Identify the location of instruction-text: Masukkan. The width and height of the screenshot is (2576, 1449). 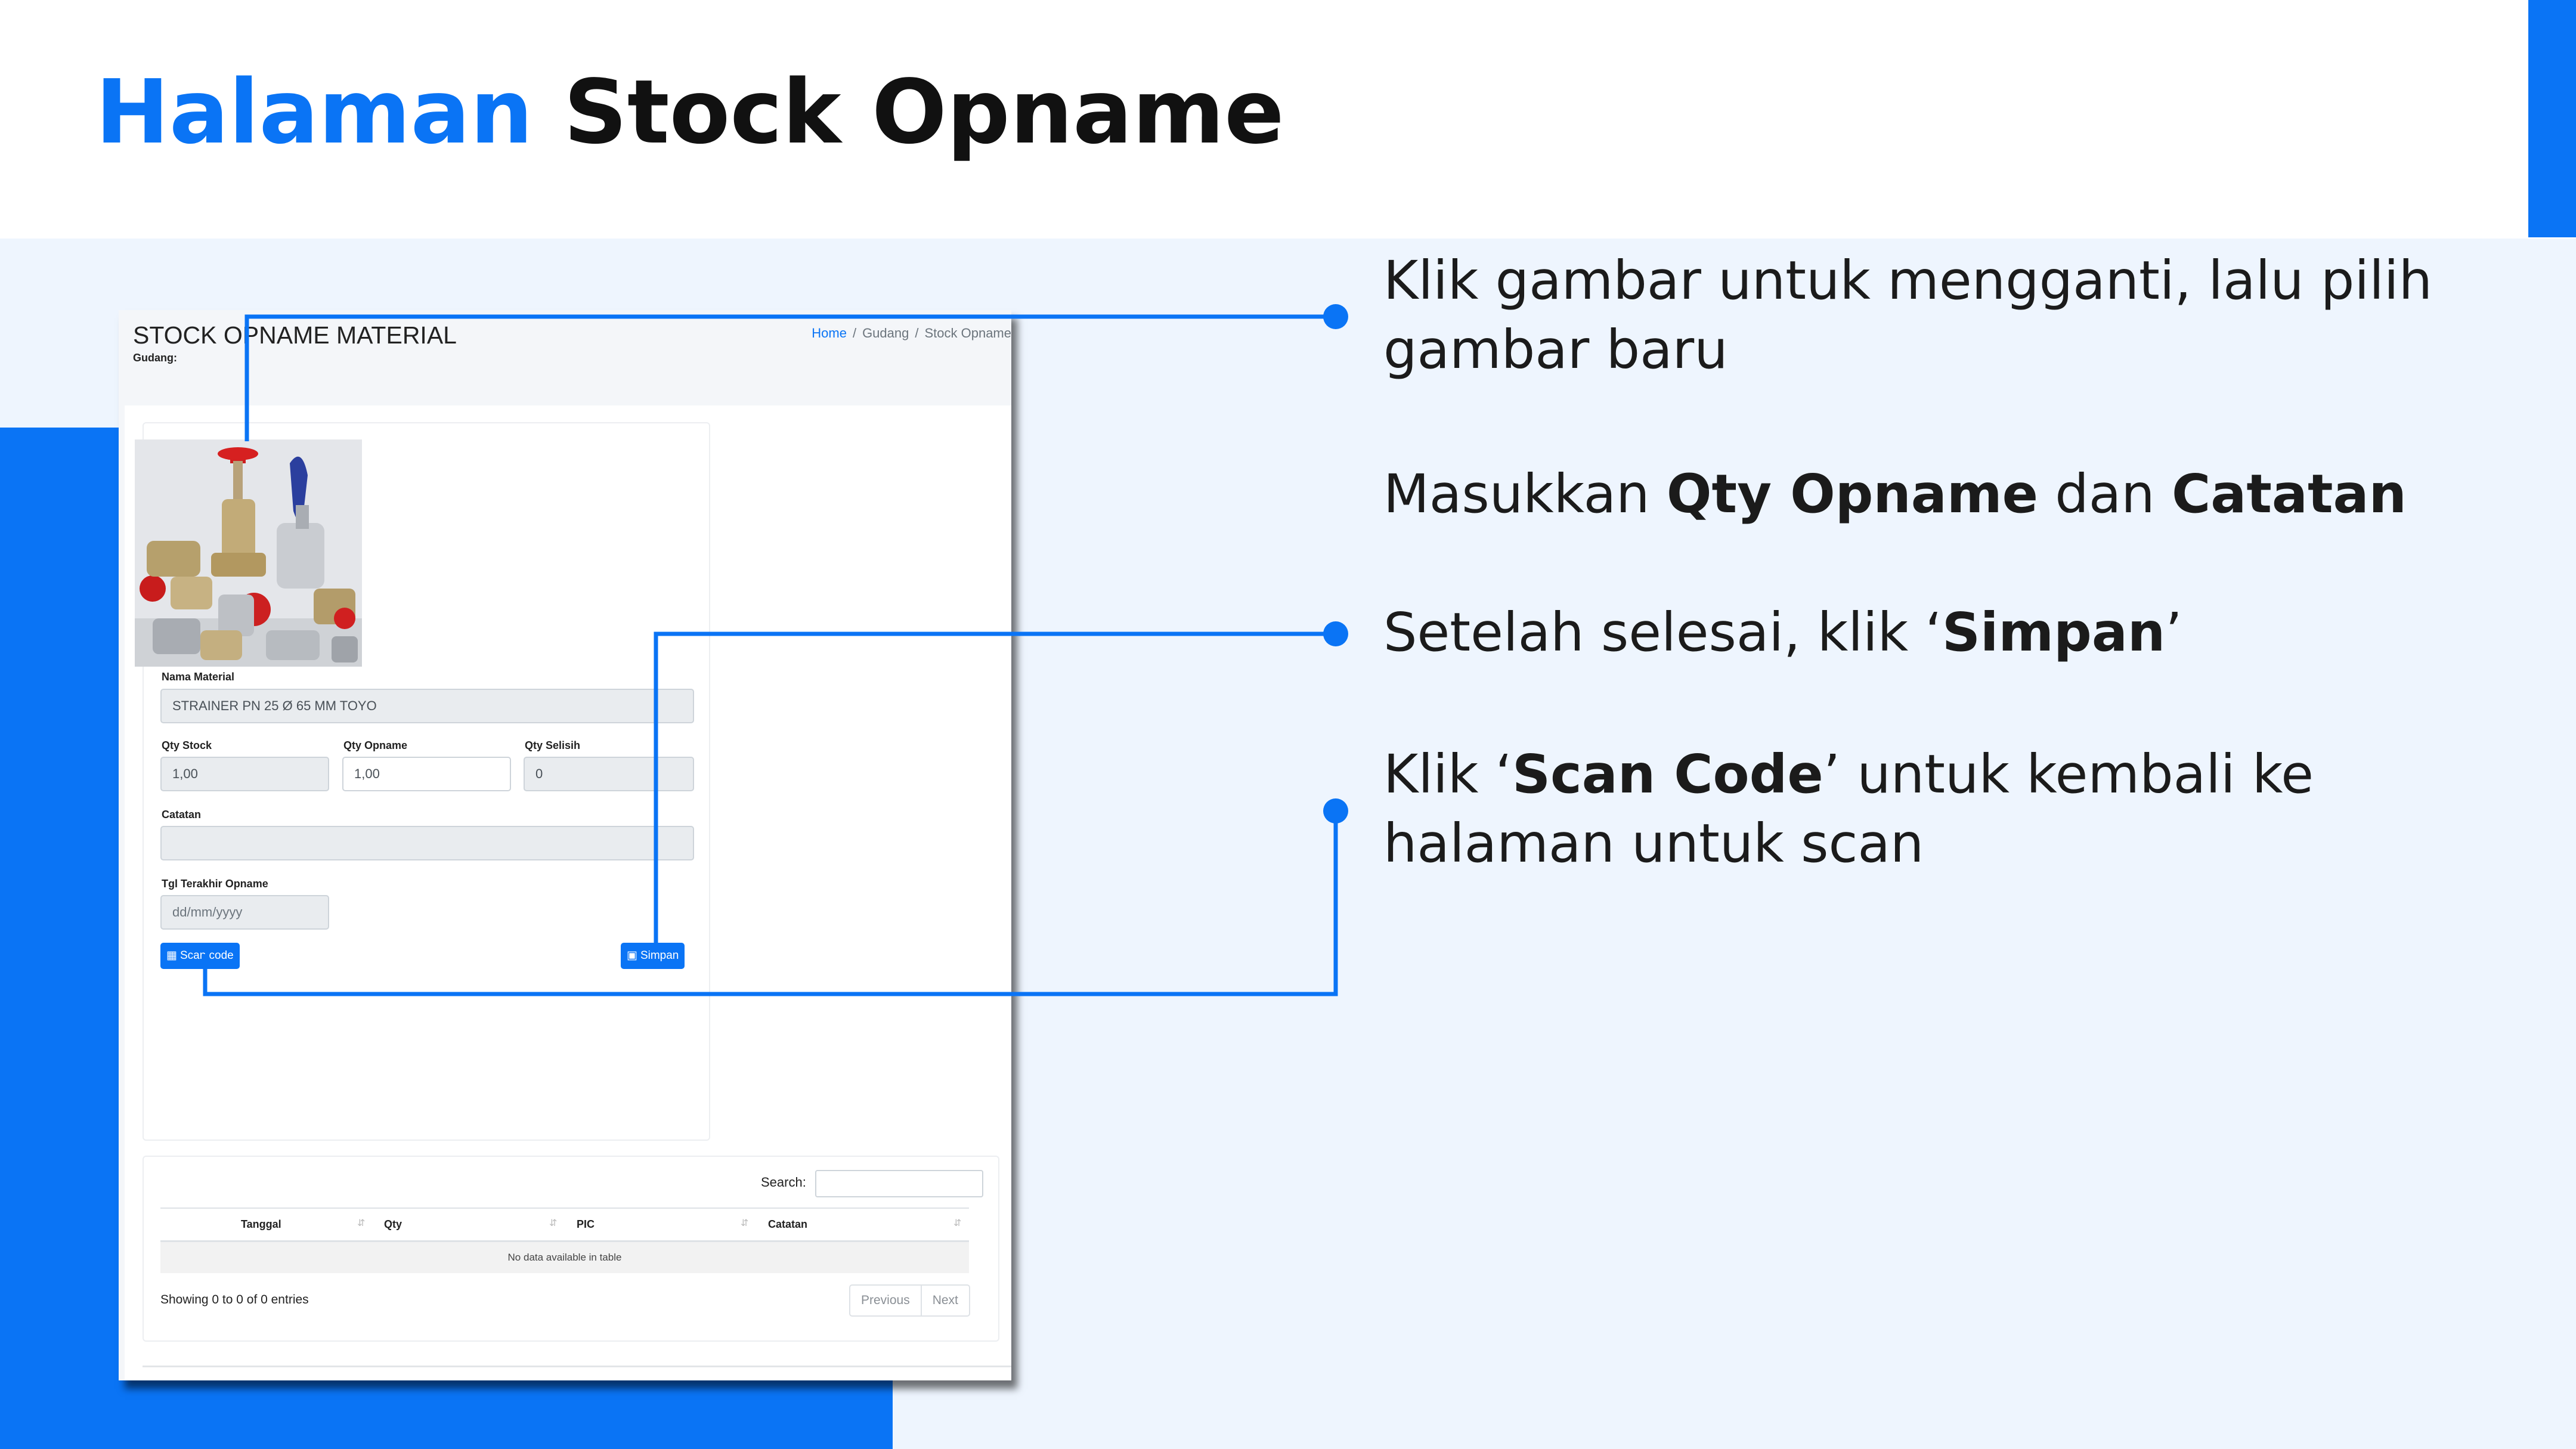
(1525, 494).